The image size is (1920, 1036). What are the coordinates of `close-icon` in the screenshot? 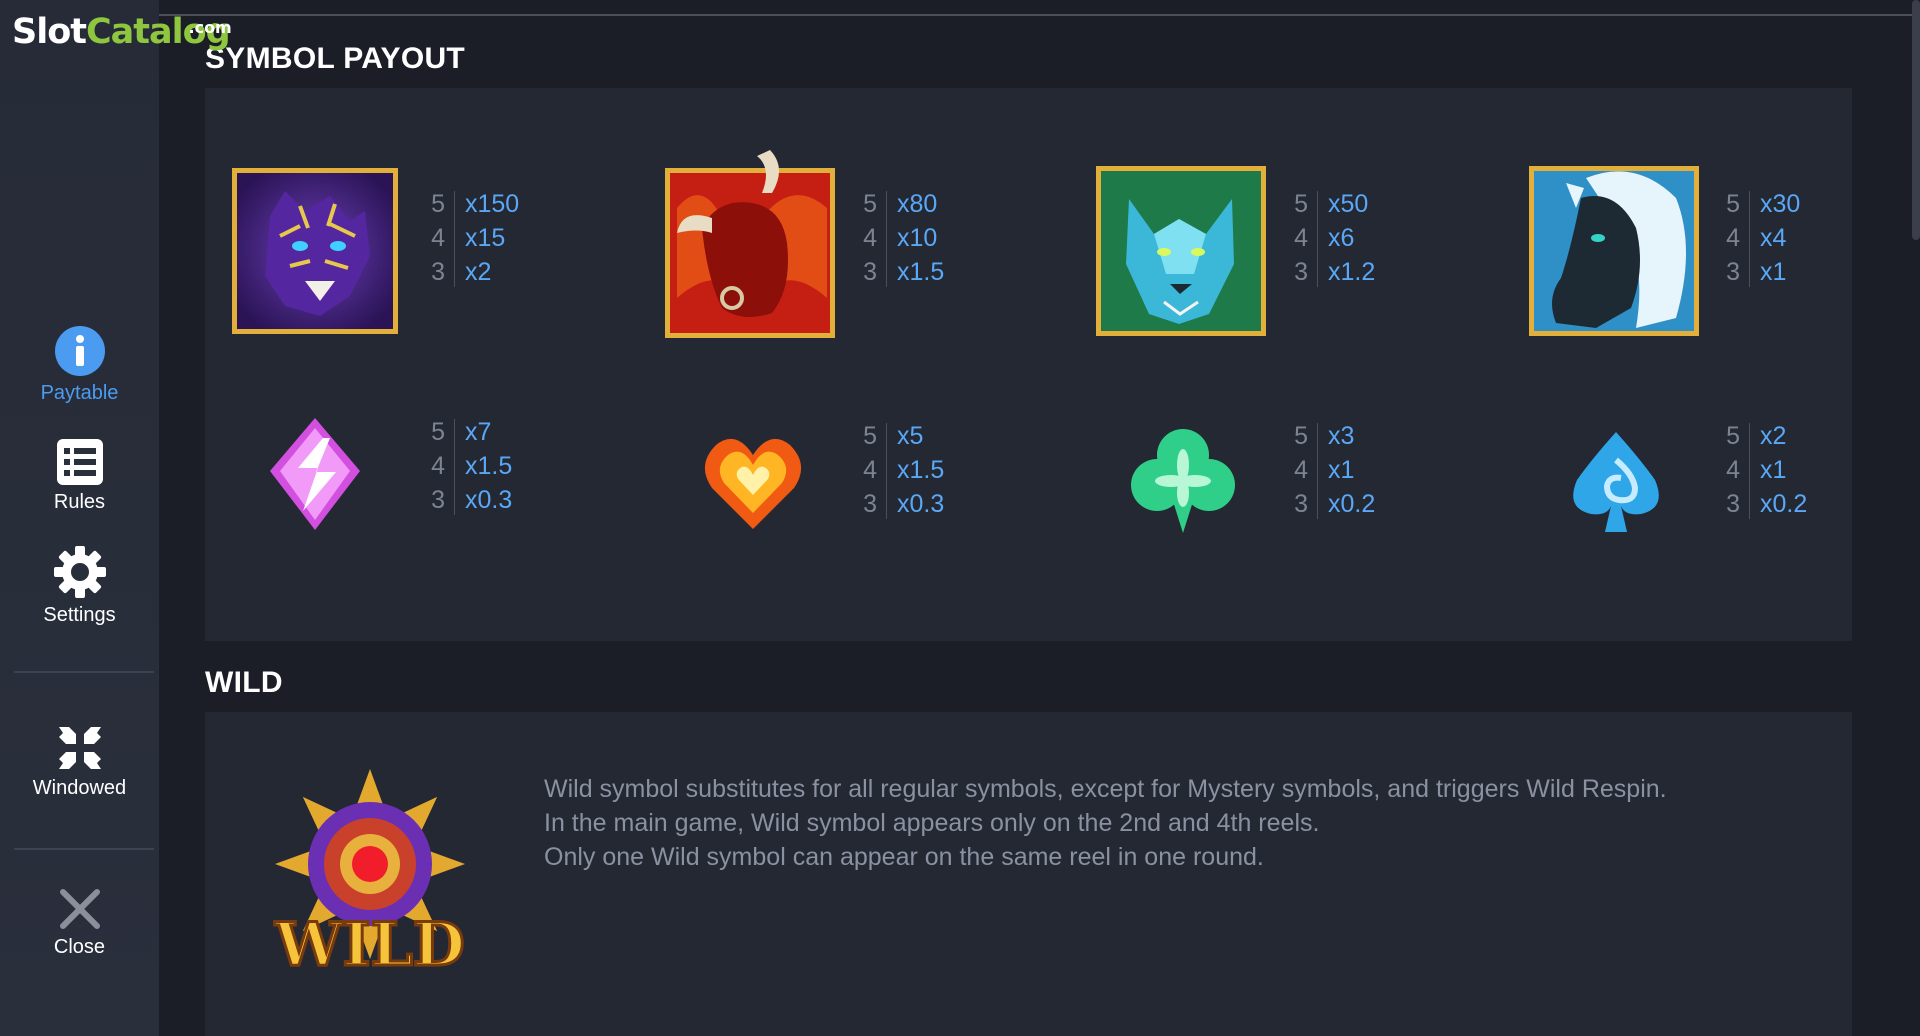 It's located at (79, 909).